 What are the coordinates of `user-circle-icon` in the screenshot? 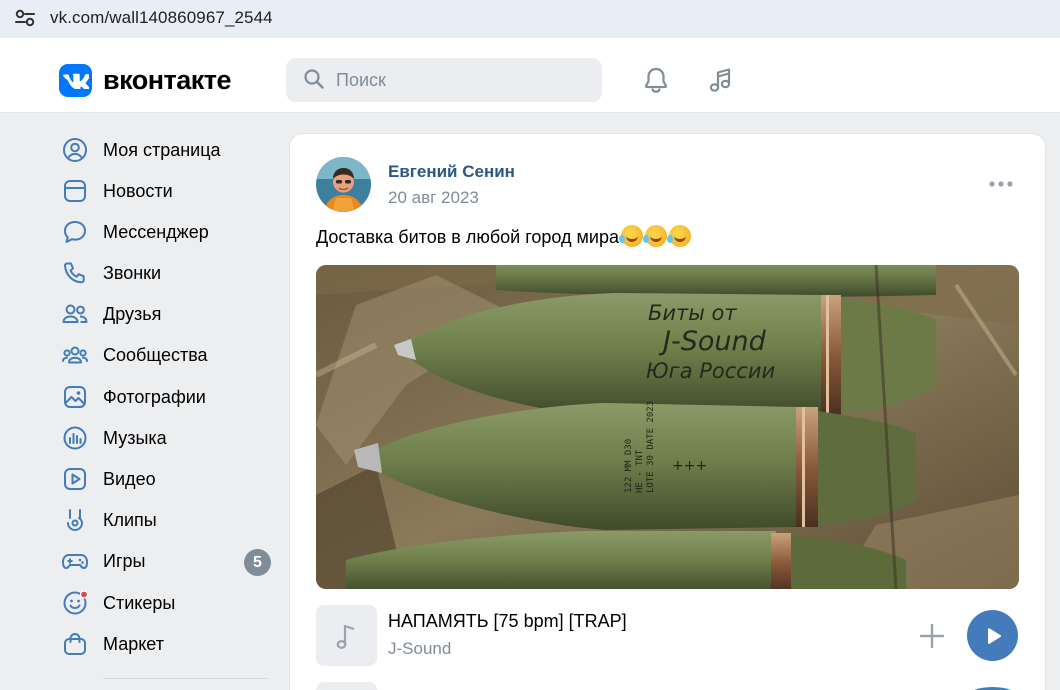 It's located at (75, 150).